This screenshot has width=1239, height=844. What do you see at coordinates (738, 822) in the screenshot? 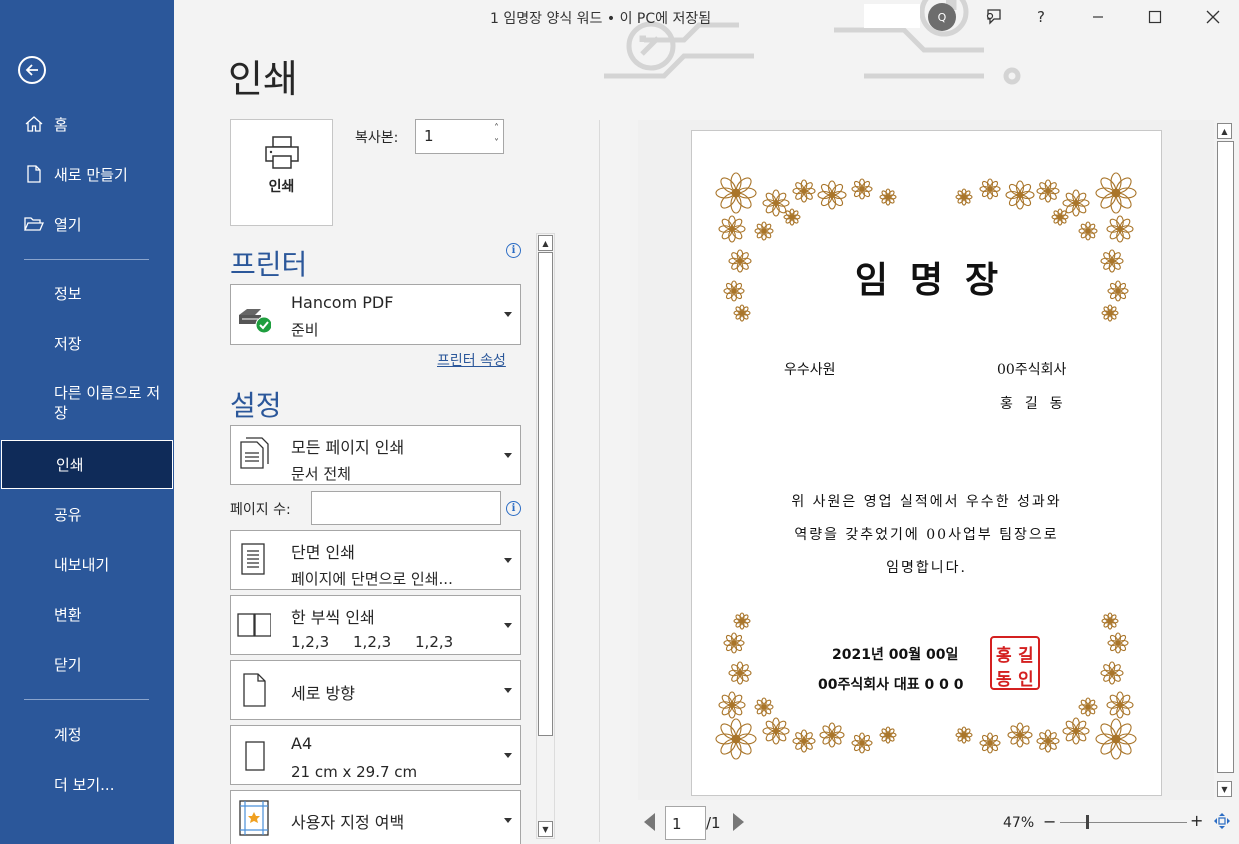
I see `next-page-icon` at bounding box center [738, 822].